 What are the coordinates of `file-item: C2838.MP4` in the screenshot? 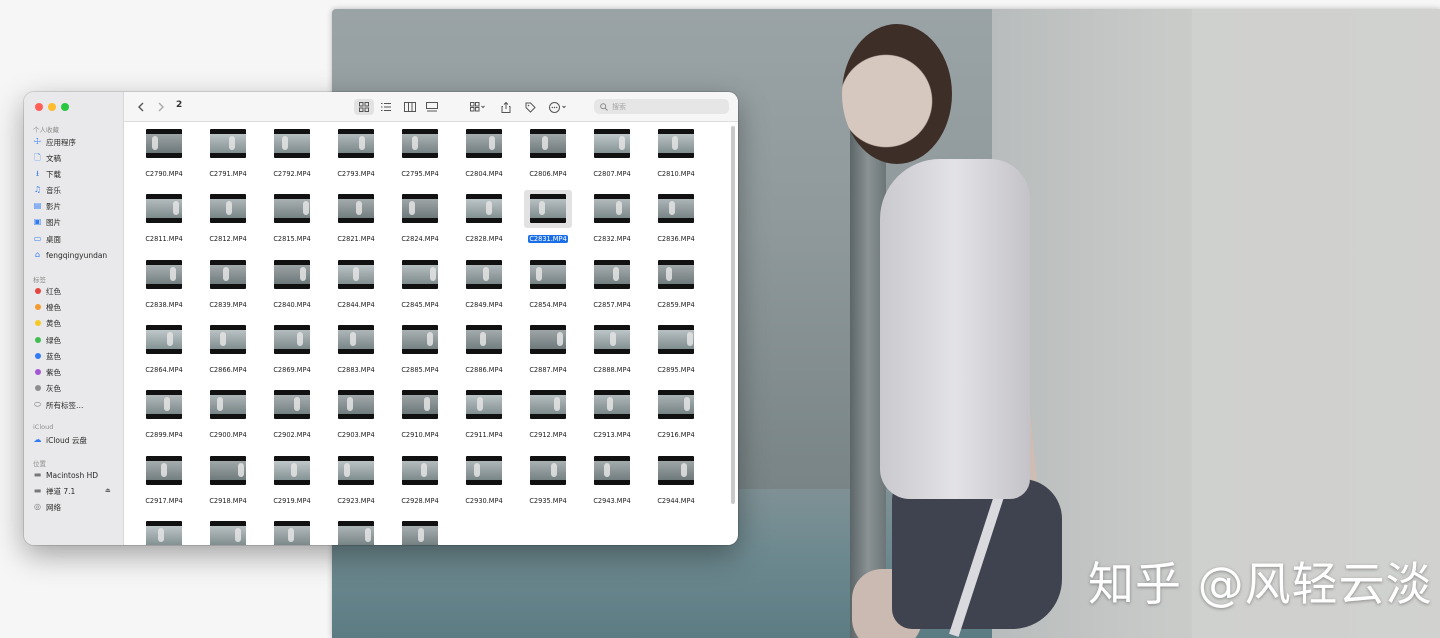 It's located at (164, 283).